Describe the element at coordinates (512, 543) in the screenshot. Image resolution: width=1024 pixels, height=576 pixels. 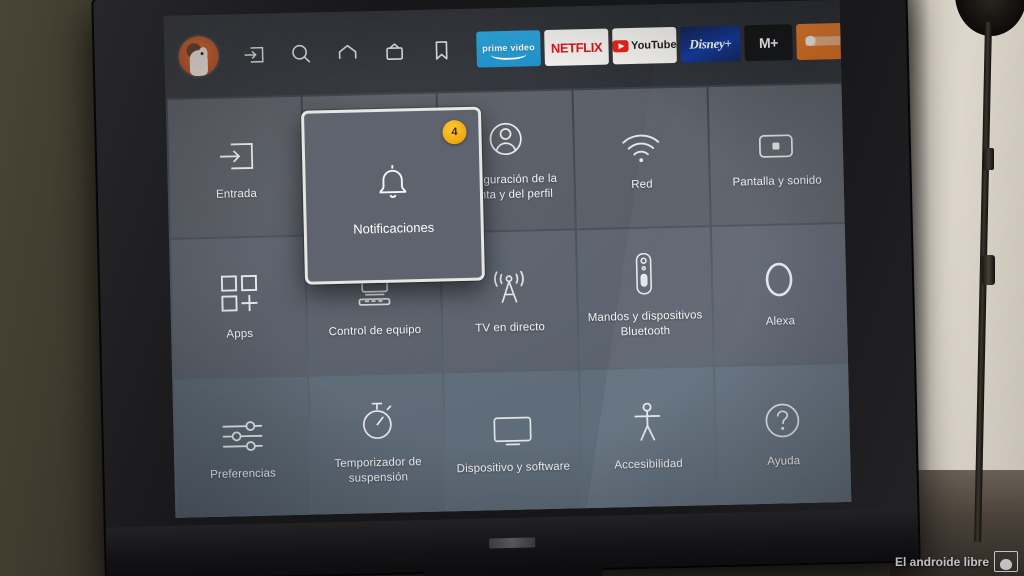
I see `tv-brand-logo` at that location.